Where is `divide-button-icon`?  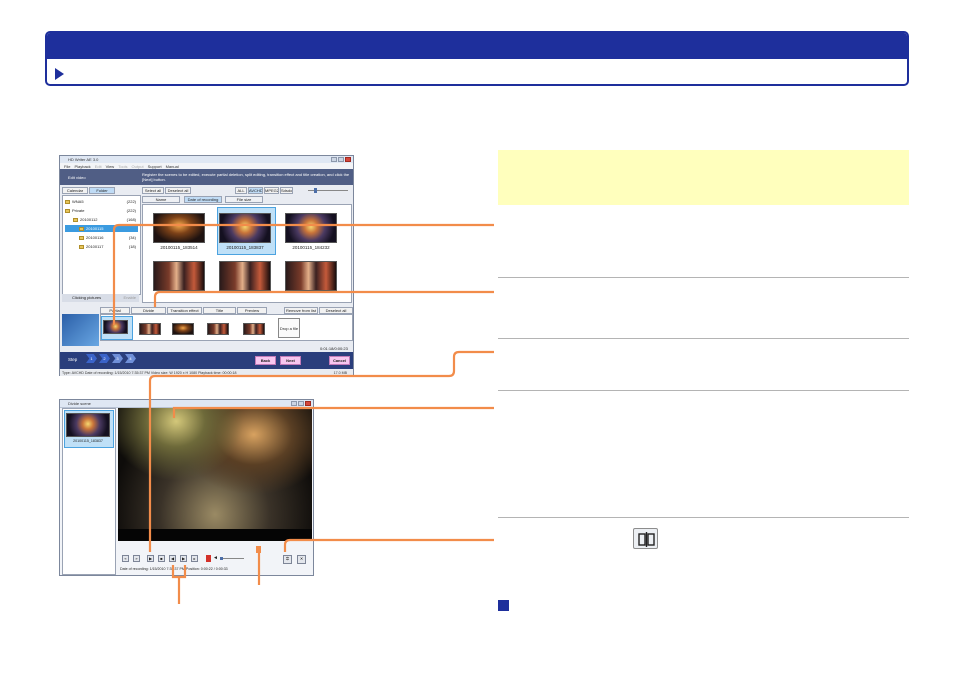
divide-button-icon is located at coordinates (645, 538).